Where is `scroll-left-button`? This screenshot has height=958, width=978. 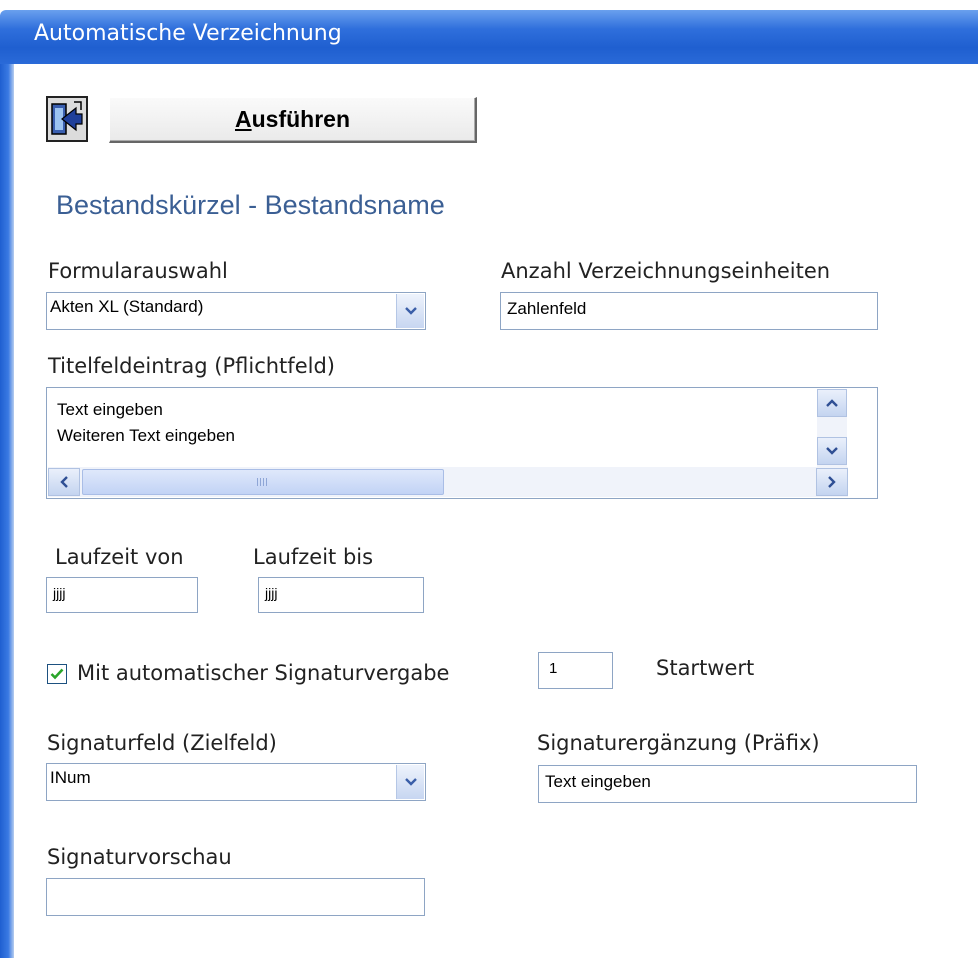 scroll-left-button is located at coordinates (64, 482).